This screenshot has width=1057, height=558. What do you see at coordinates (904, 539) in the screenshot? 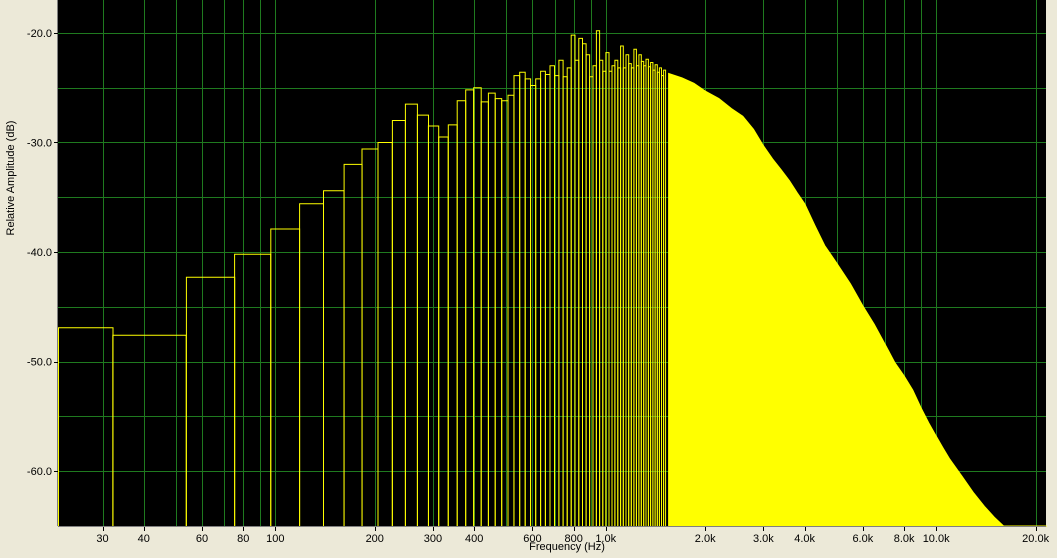
I see `x-tick-label: 8.0k` at bounding box center [904, 539].